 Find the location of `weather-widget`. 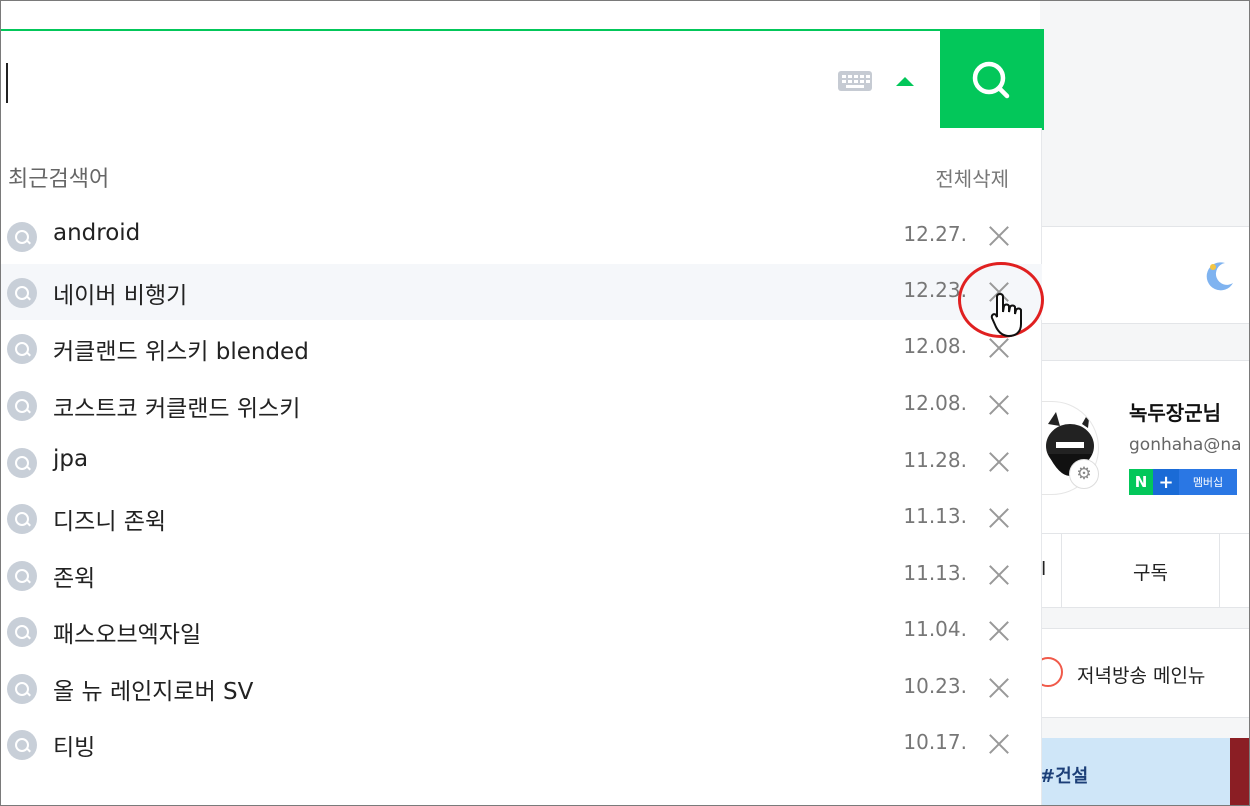

weather-widget is located at coordinates (1145, 275).